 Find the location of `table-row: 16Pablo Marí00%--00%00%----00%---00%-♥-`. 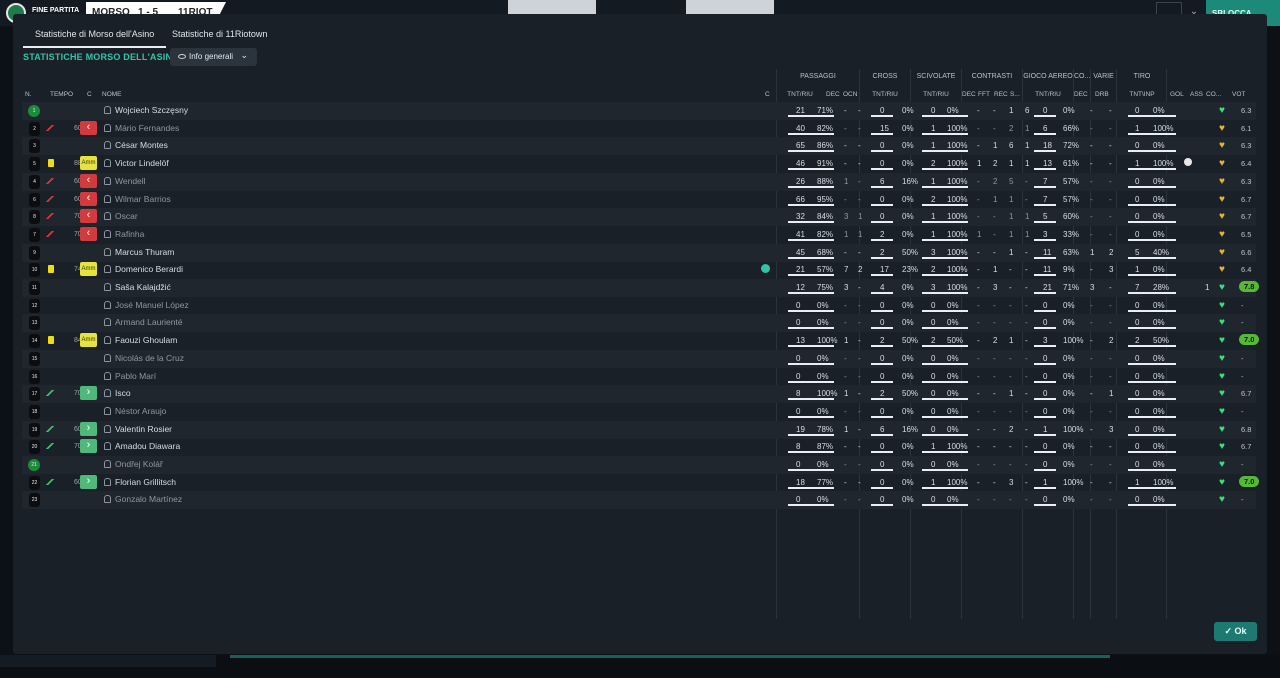

table-row: 16Pablo Marí00%--00%00%----00%---00%-♥- is located at coordinates (639, 377).